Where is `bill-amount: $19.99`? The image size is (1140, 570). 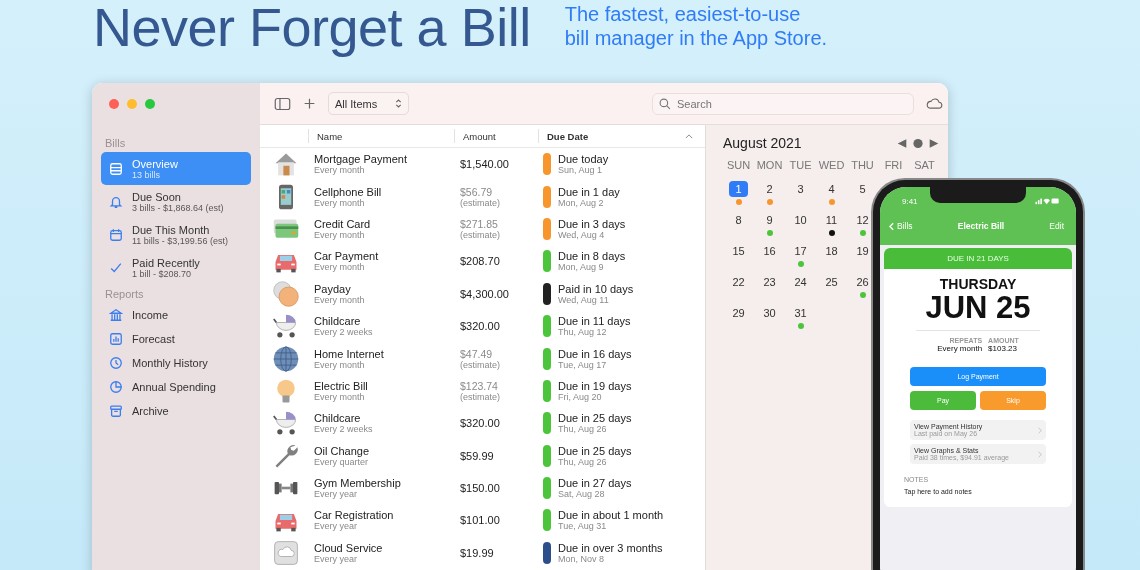 bill-amount: $19.99 is located at coordinates (477, 552).